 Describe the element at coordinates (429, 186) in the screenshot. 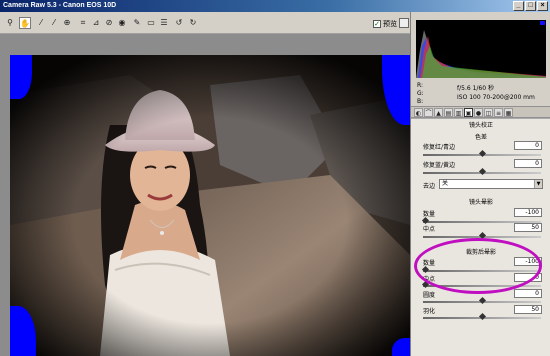

I see `defringe-label: 去边` at that location.